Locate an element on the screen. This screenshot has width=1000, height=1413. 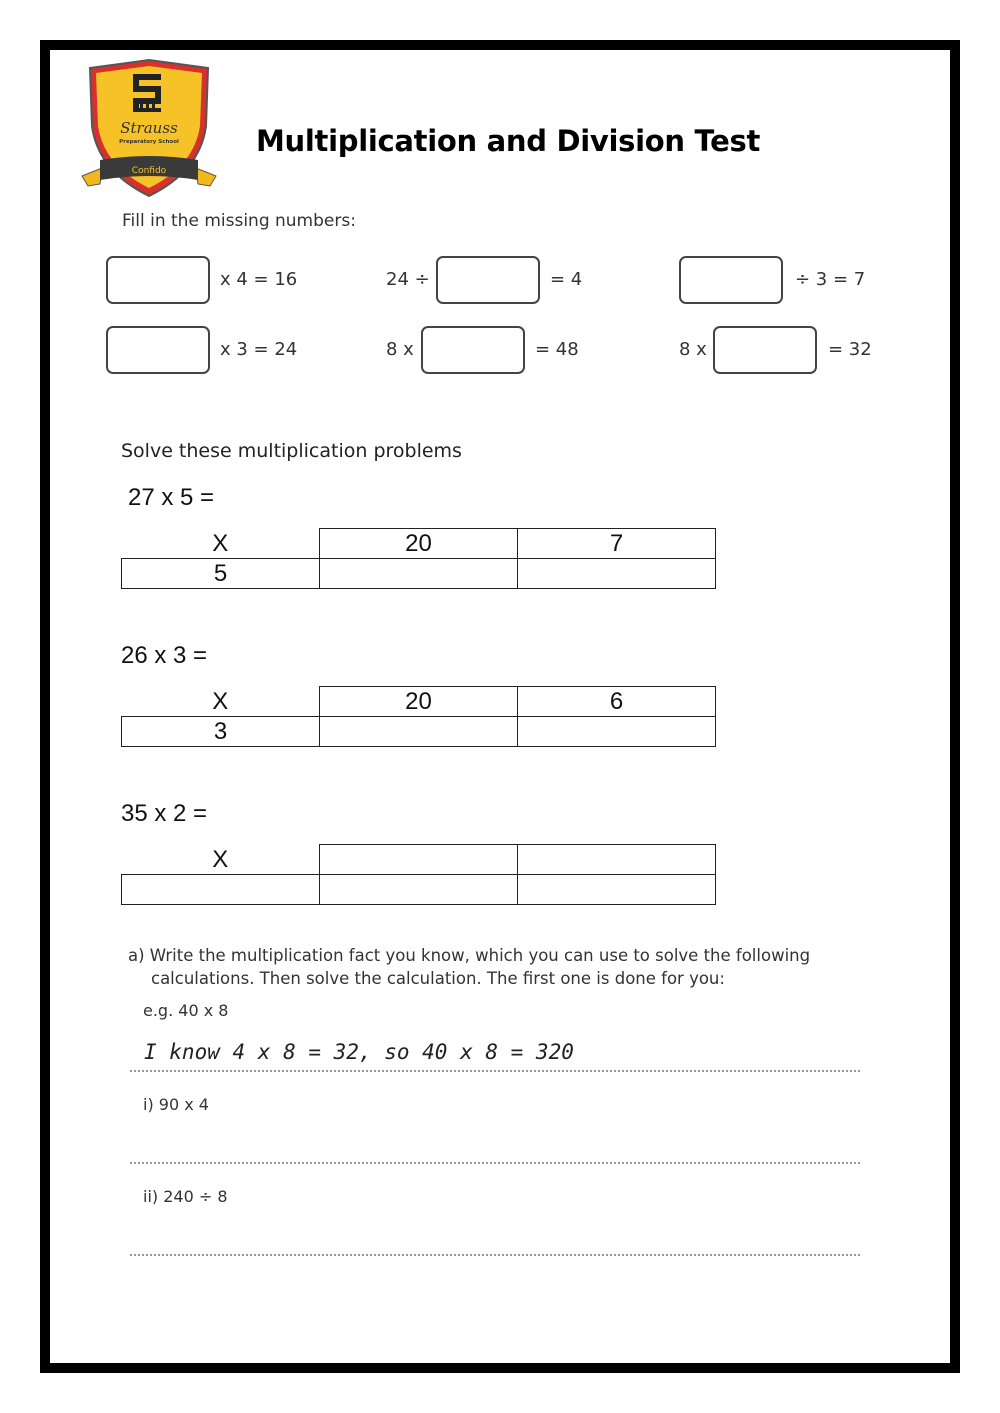
grid-table: X is located at coordinates (418, 874).